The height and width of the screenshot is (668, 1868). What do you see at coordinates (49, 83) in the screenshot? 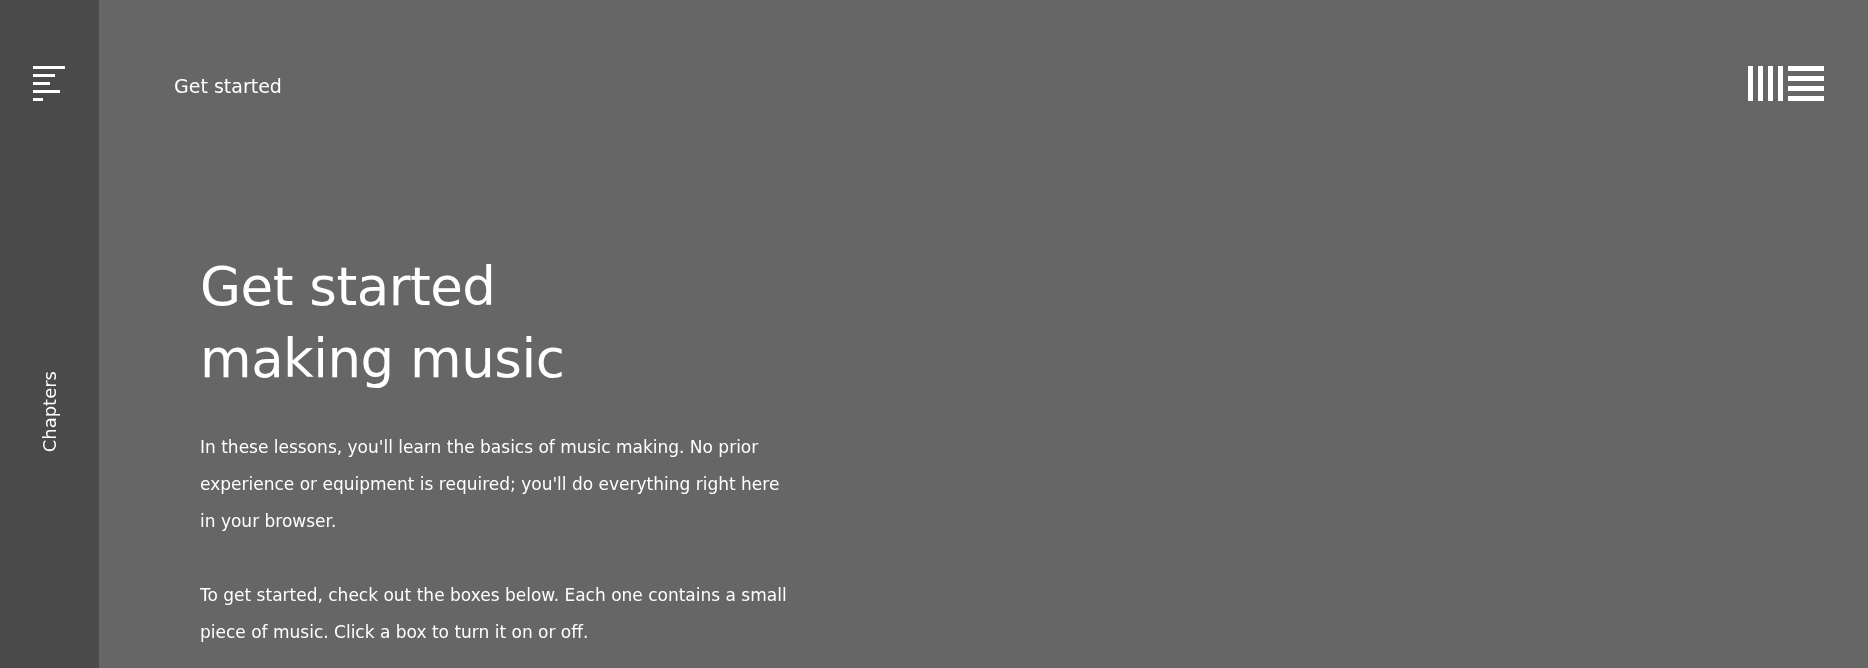
I see `menu-button` at bounding box center [49, 83].